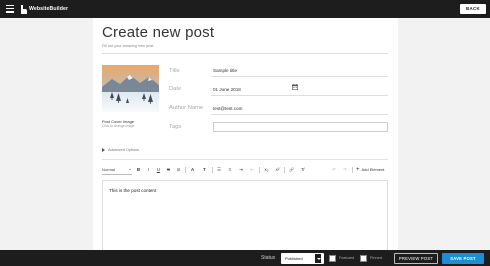  Describe the element at coordinates (158, 32) in the screenshot. I see `page-title: Create new post` at that location.